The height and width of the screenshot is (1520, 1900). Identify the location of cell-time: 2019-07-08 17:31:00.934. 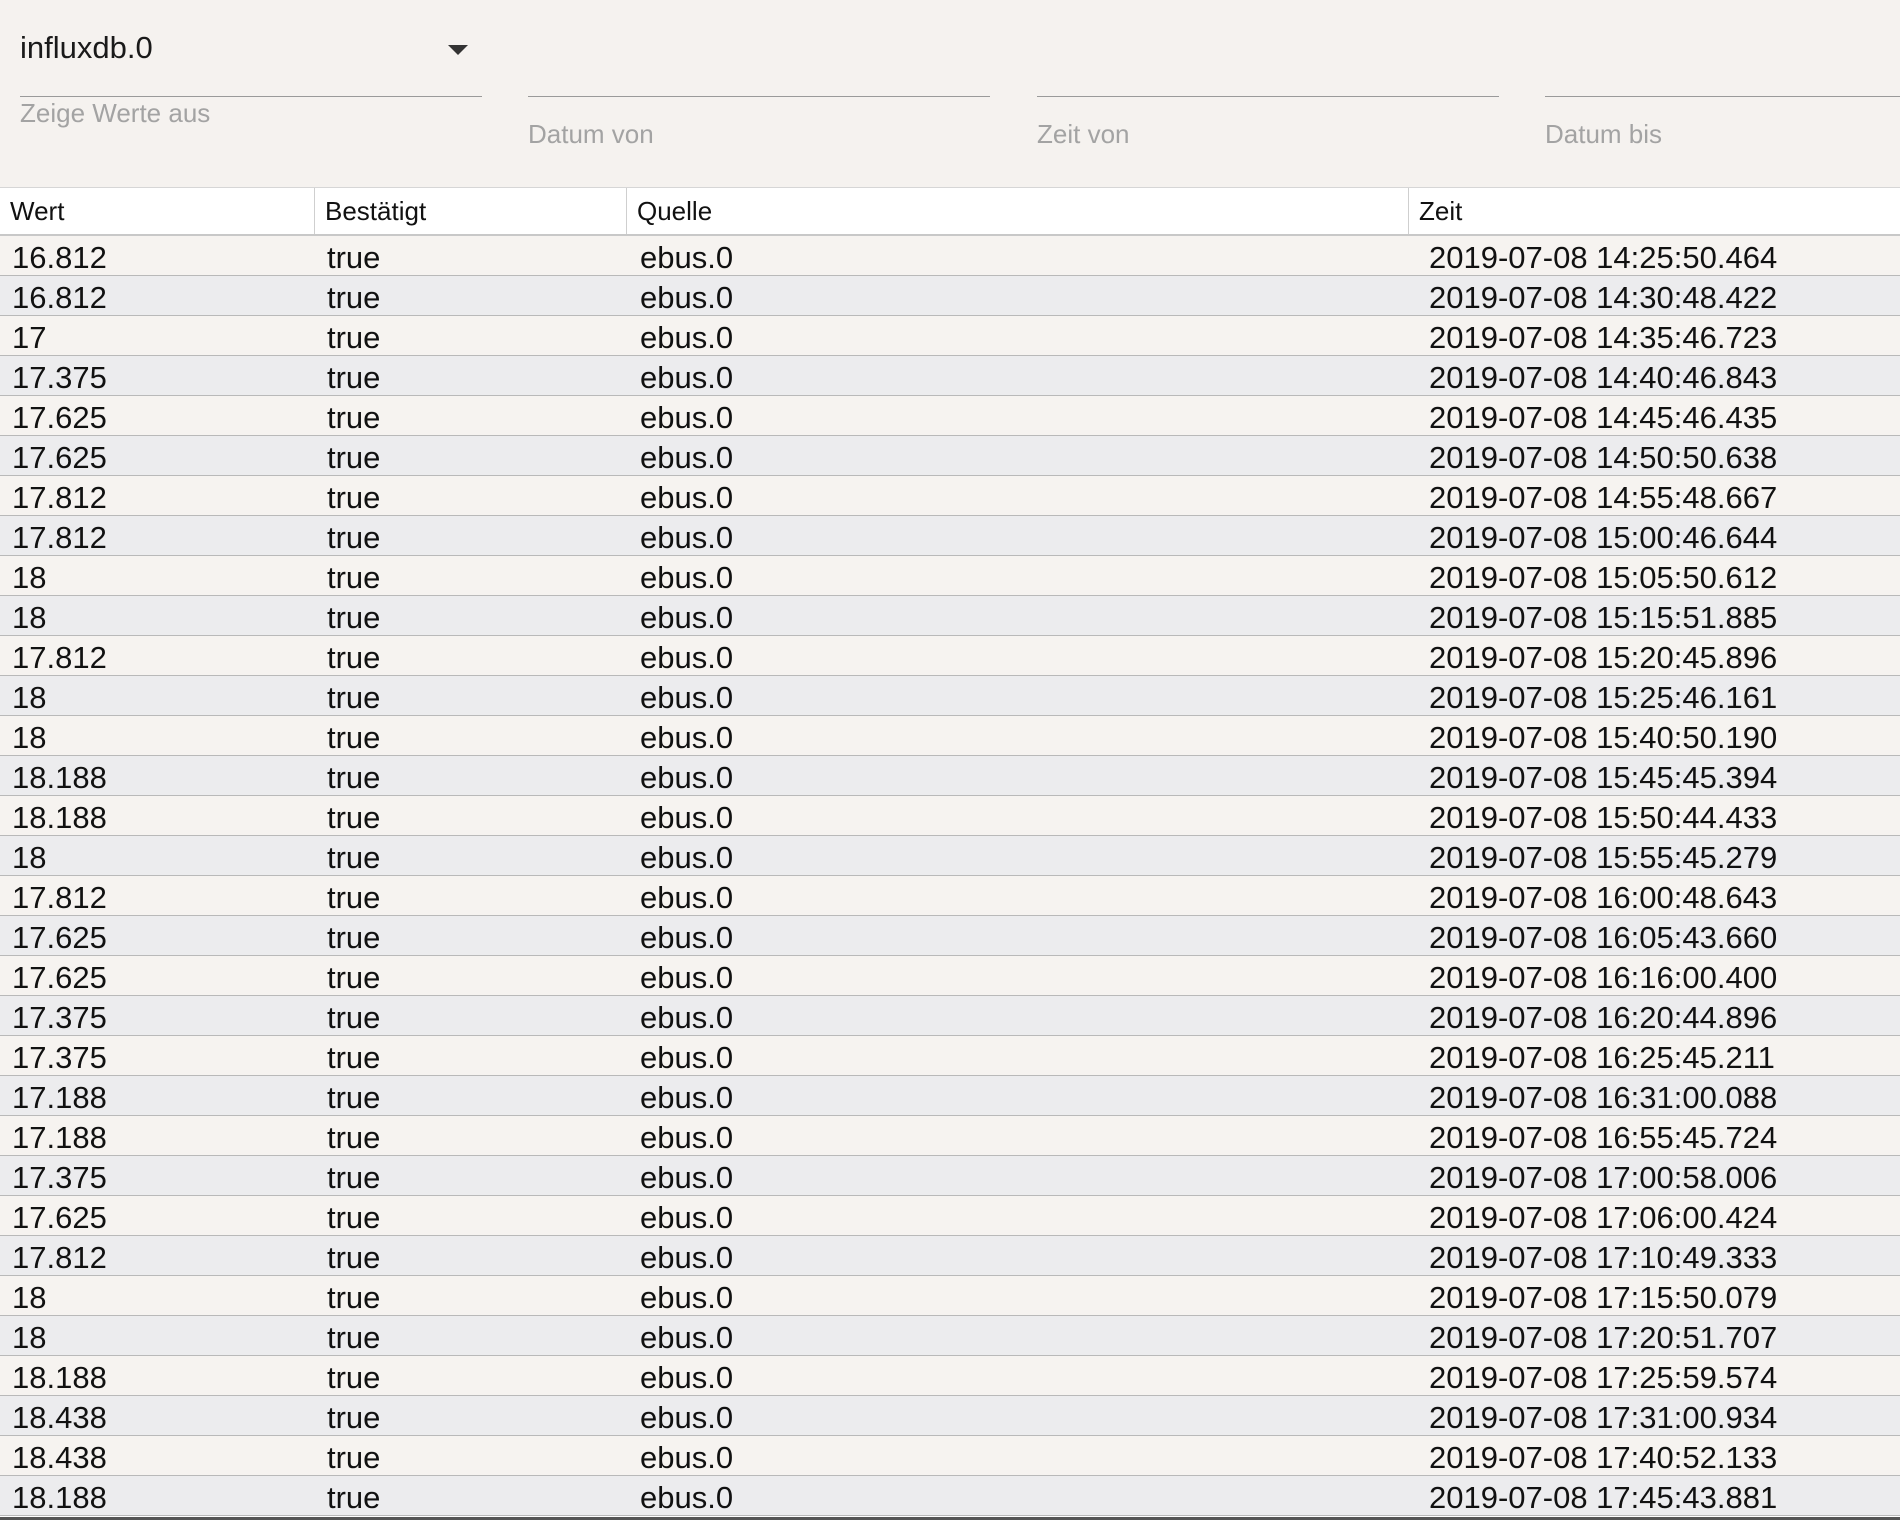
(1603, 1417).